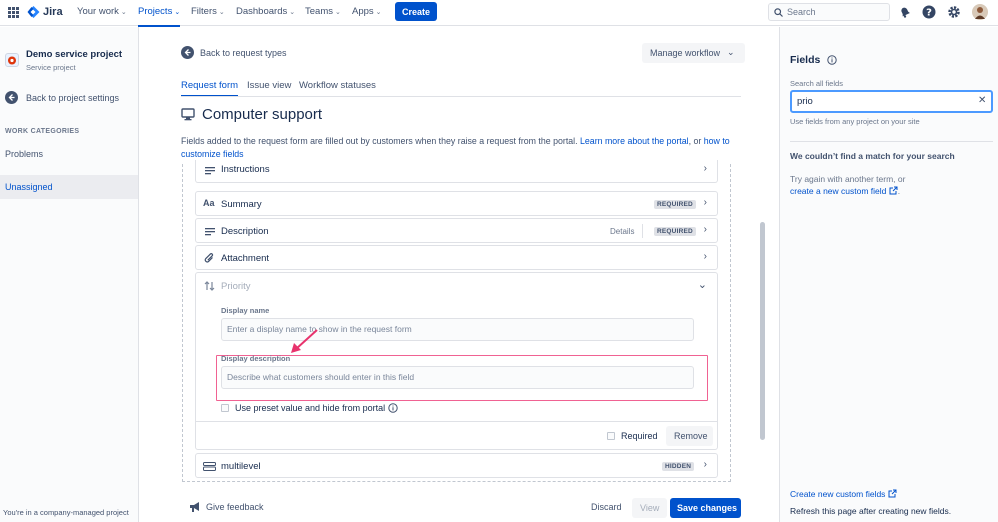  I want to click on field-row-description: Description Details REQUIRED ›, so click(456, 230).